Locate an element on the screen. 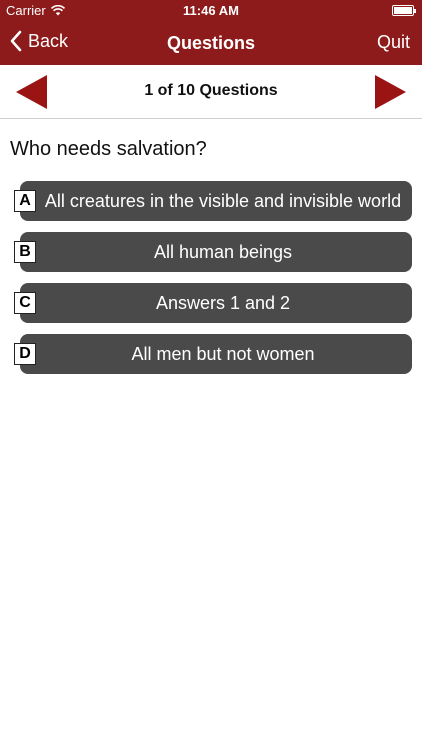 Image resolution: width=422 pixels, height=750 pixels. question-navigator: 1 of 10 Questions is located at coordinates (211, 92).